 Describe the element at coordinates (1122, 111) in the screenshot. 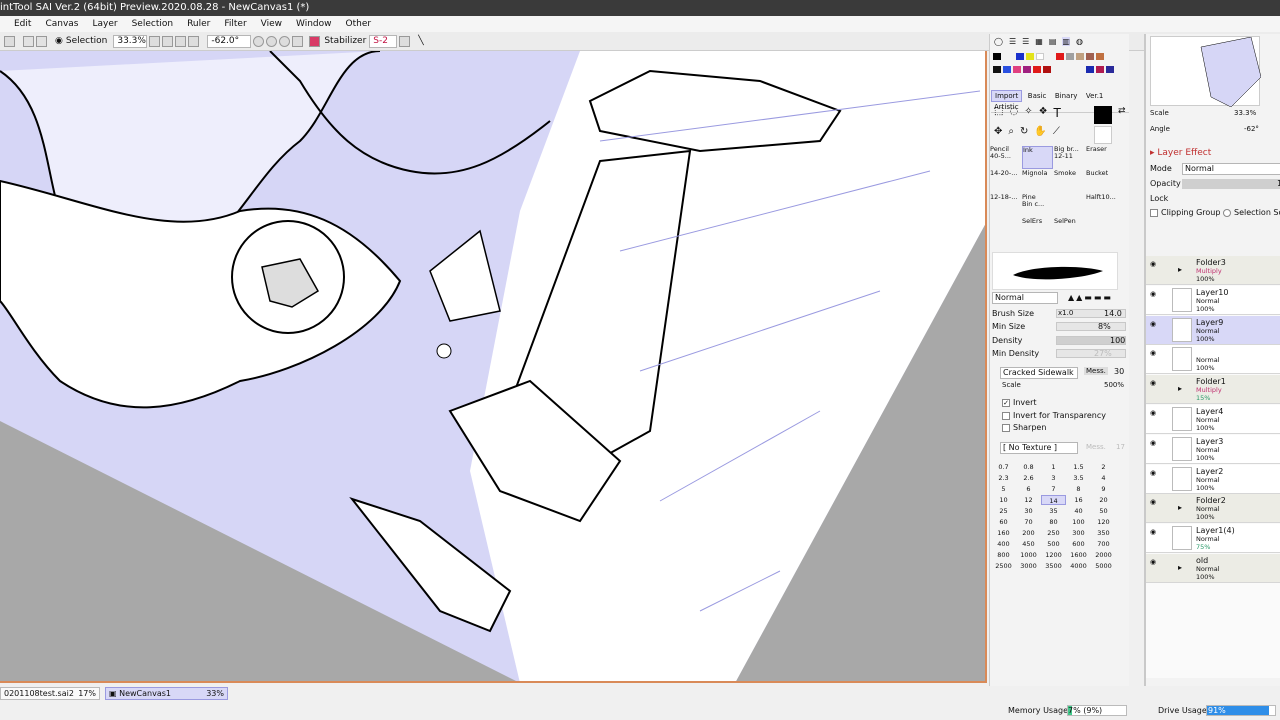

I see `swap-colors-icon: ⇄` at that location.